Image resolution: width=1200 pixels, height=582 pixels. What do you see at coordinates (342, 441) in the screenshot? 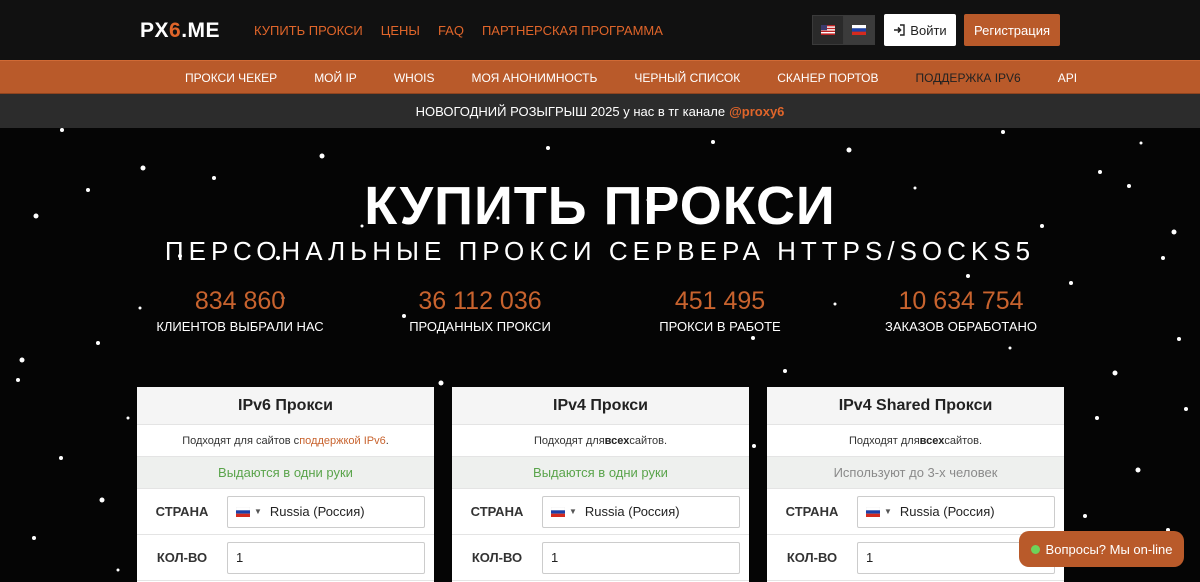
I see `ipv6-support-link: поддержкой IPv6` at bounding box center [342, 441].